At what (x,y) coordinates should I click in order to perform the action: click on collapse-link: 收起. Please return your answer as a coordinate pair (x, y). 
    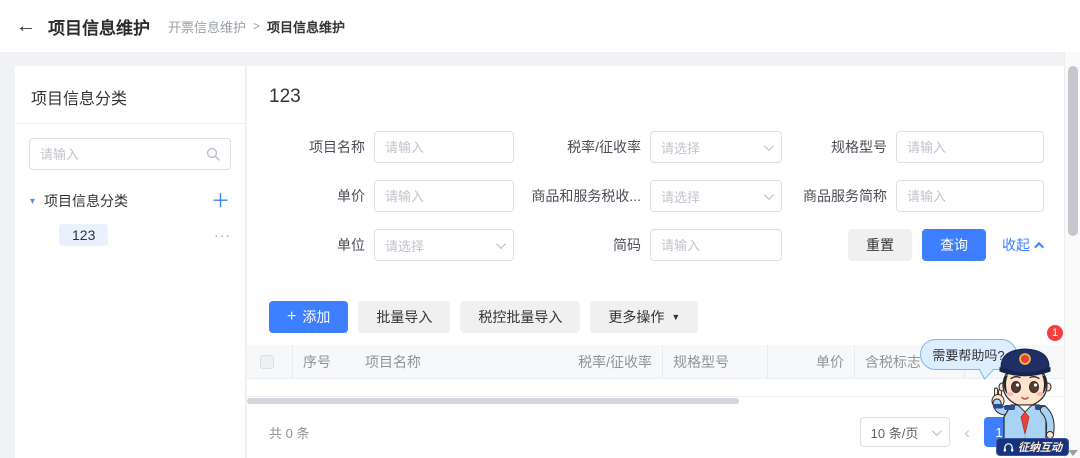
    Looking at the image, I should click on (1023, 245).